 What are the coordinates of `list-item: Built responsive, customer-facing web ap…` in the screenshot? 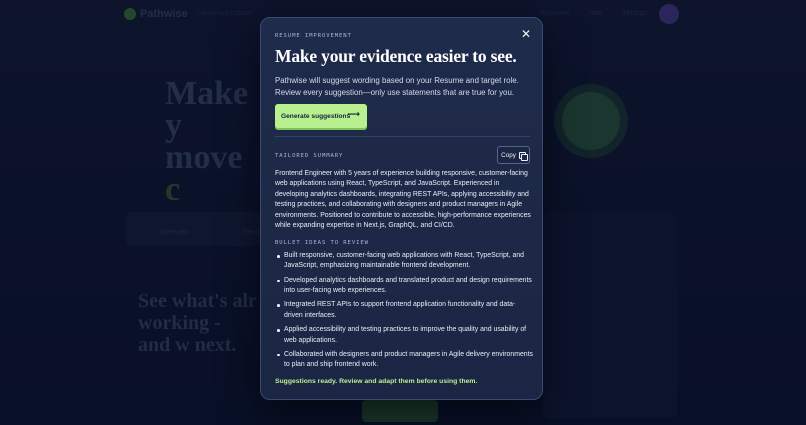 It's located at (404, 261).